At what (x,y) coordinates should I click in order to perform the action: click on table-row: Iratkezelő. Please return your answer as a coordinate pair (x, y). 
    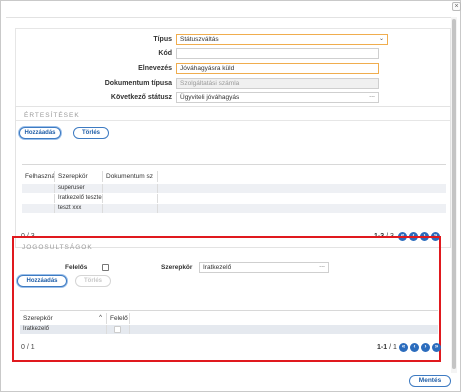
    Looking at the image, I should click on (229, 329).